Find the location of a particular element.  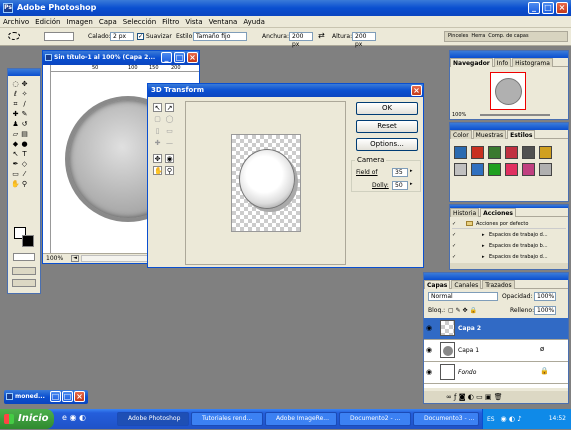

history-brush-tool: ↺ is located at coordinates (24, 124).